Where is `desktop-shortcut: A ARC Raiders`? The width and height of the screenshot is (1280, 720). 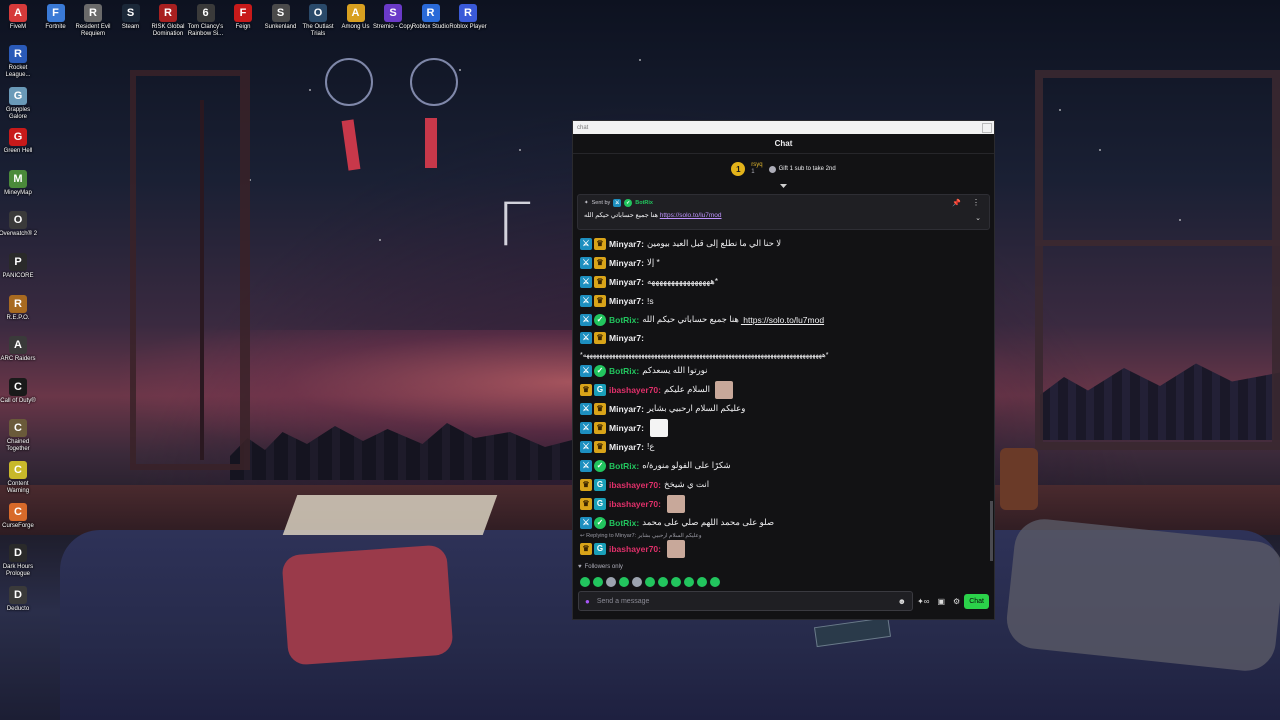 desktop-shortcut: A ARC Raiders is located at coordinates (20, 349).